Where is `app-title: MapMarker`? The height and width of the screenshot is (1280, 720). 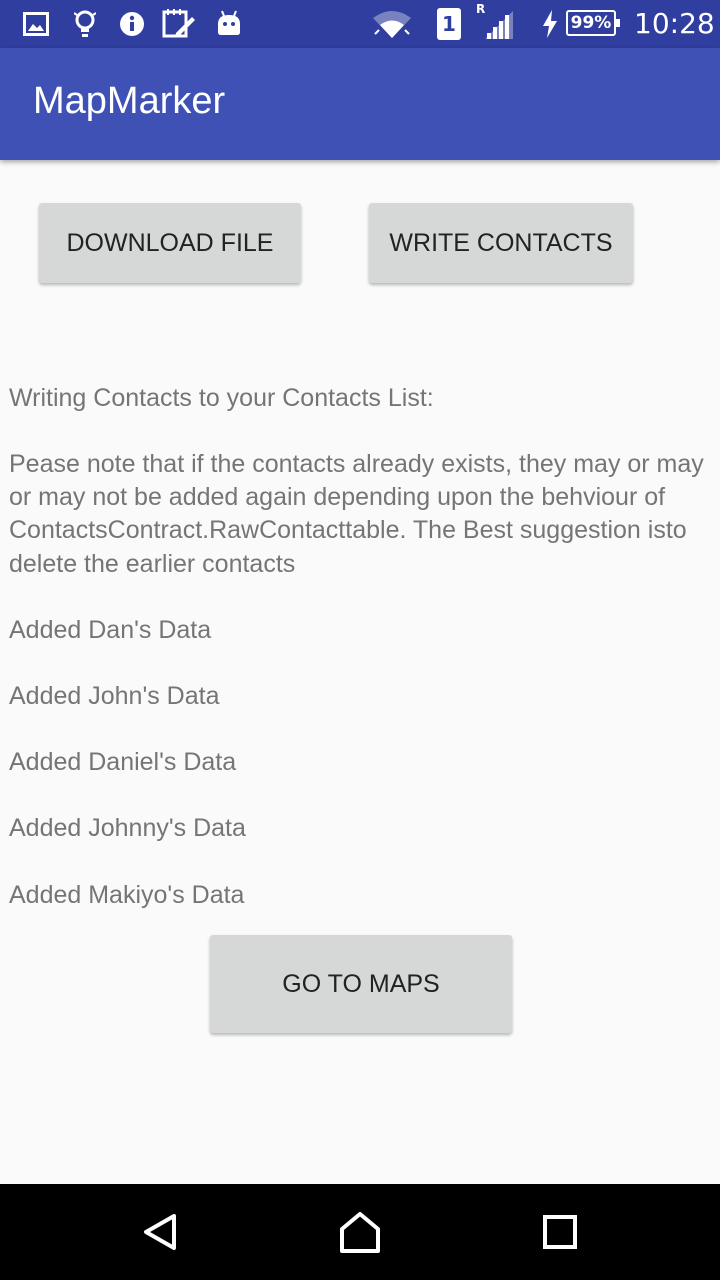 app-title: MapMarker is located at coordinates (129, 101).